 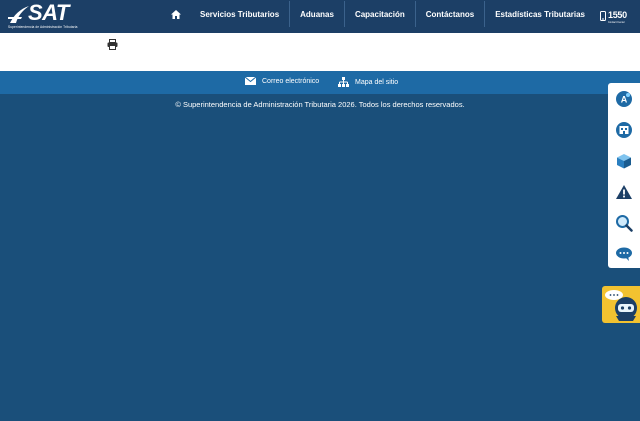 What do you see at coordinates (624, 99) in the screenshot?
I see `accessibility-icon: A` at bounding box center [624, 99].